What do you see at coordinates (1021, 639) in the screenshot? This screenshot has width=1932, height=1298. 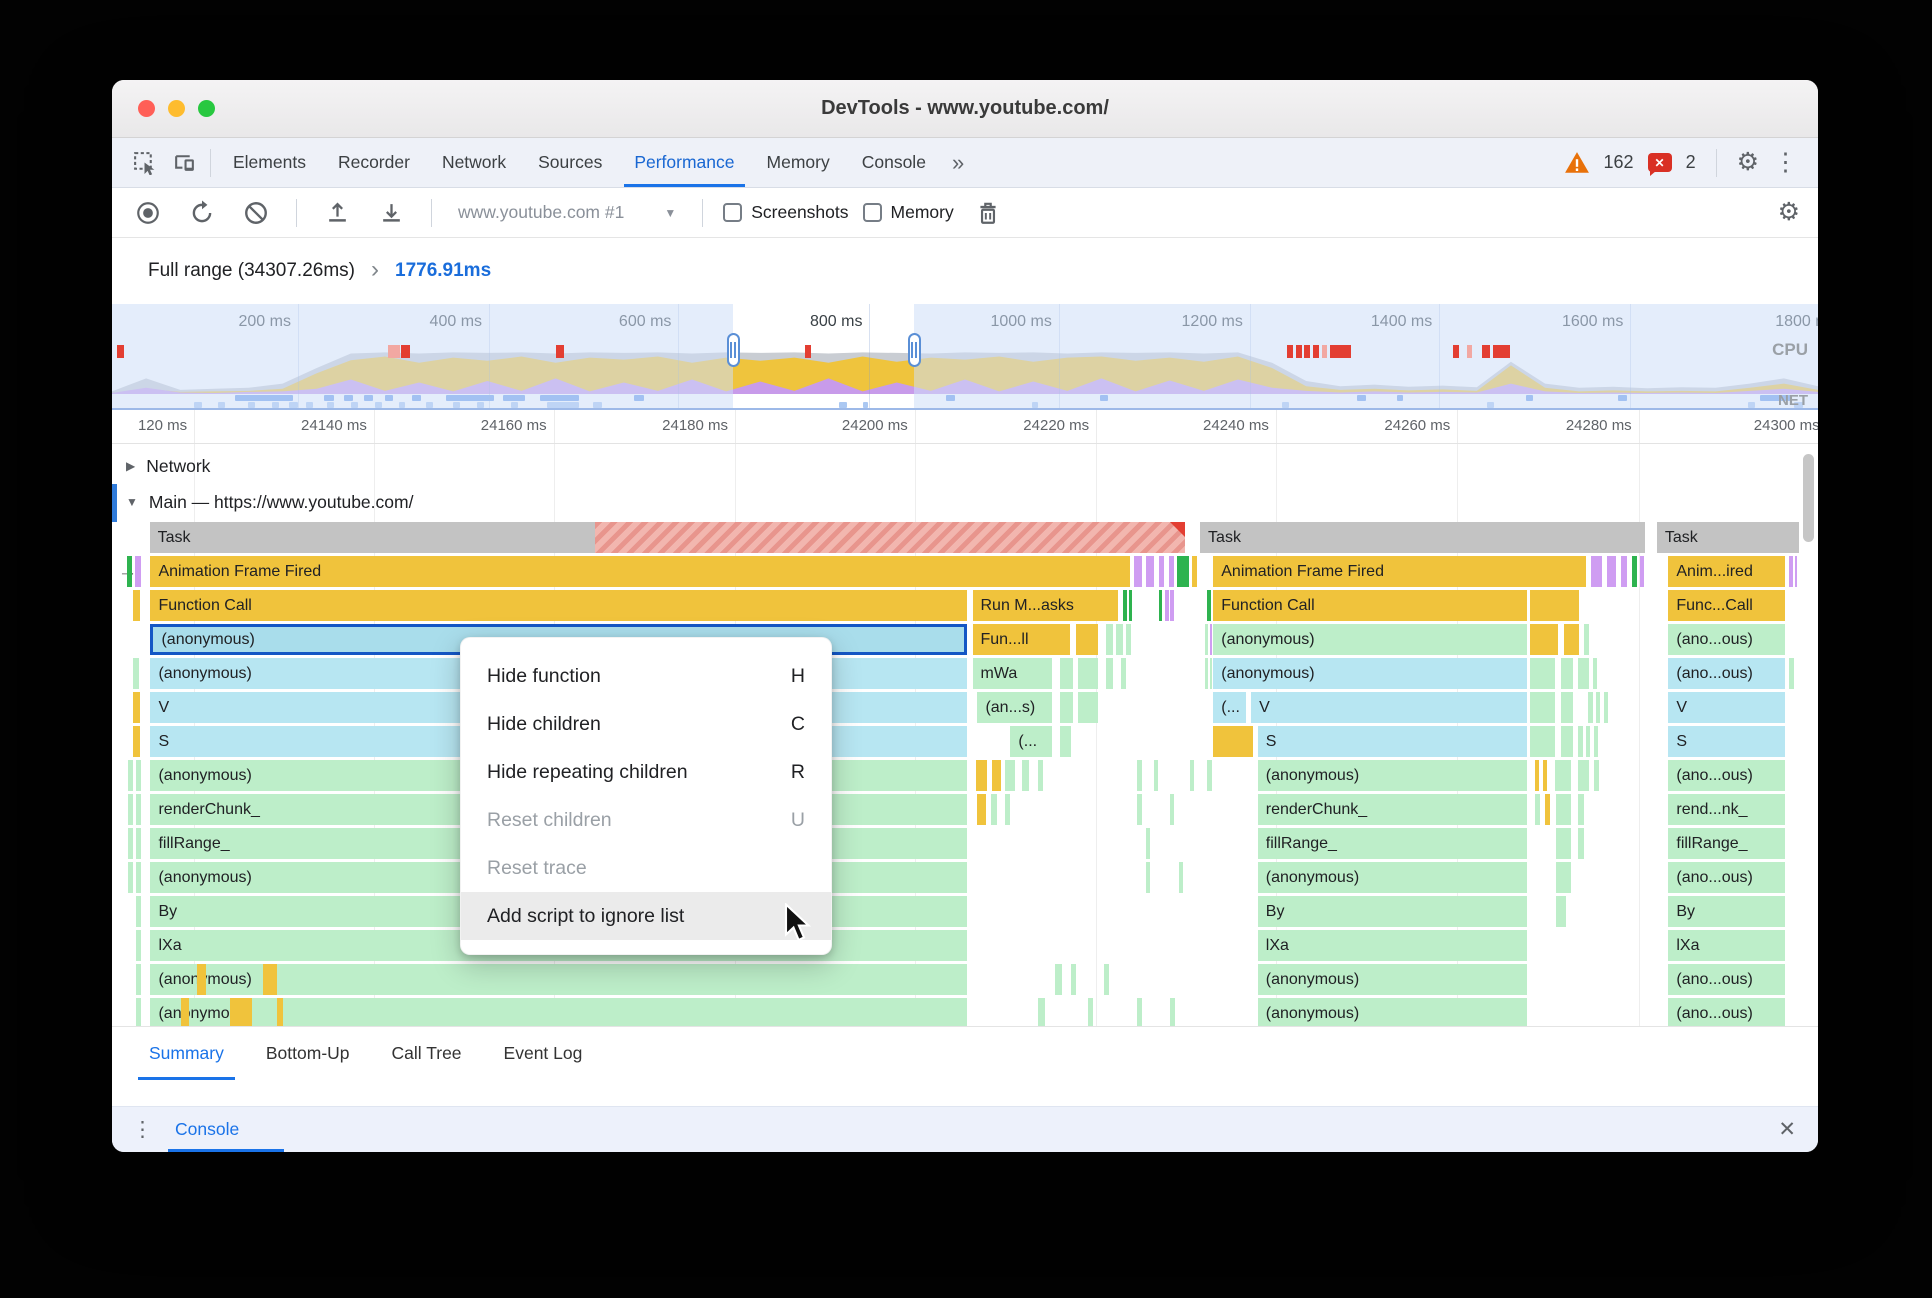 I see `flame-segment-fun-ll: Fun...ll` at bounding box center [1021, 639].